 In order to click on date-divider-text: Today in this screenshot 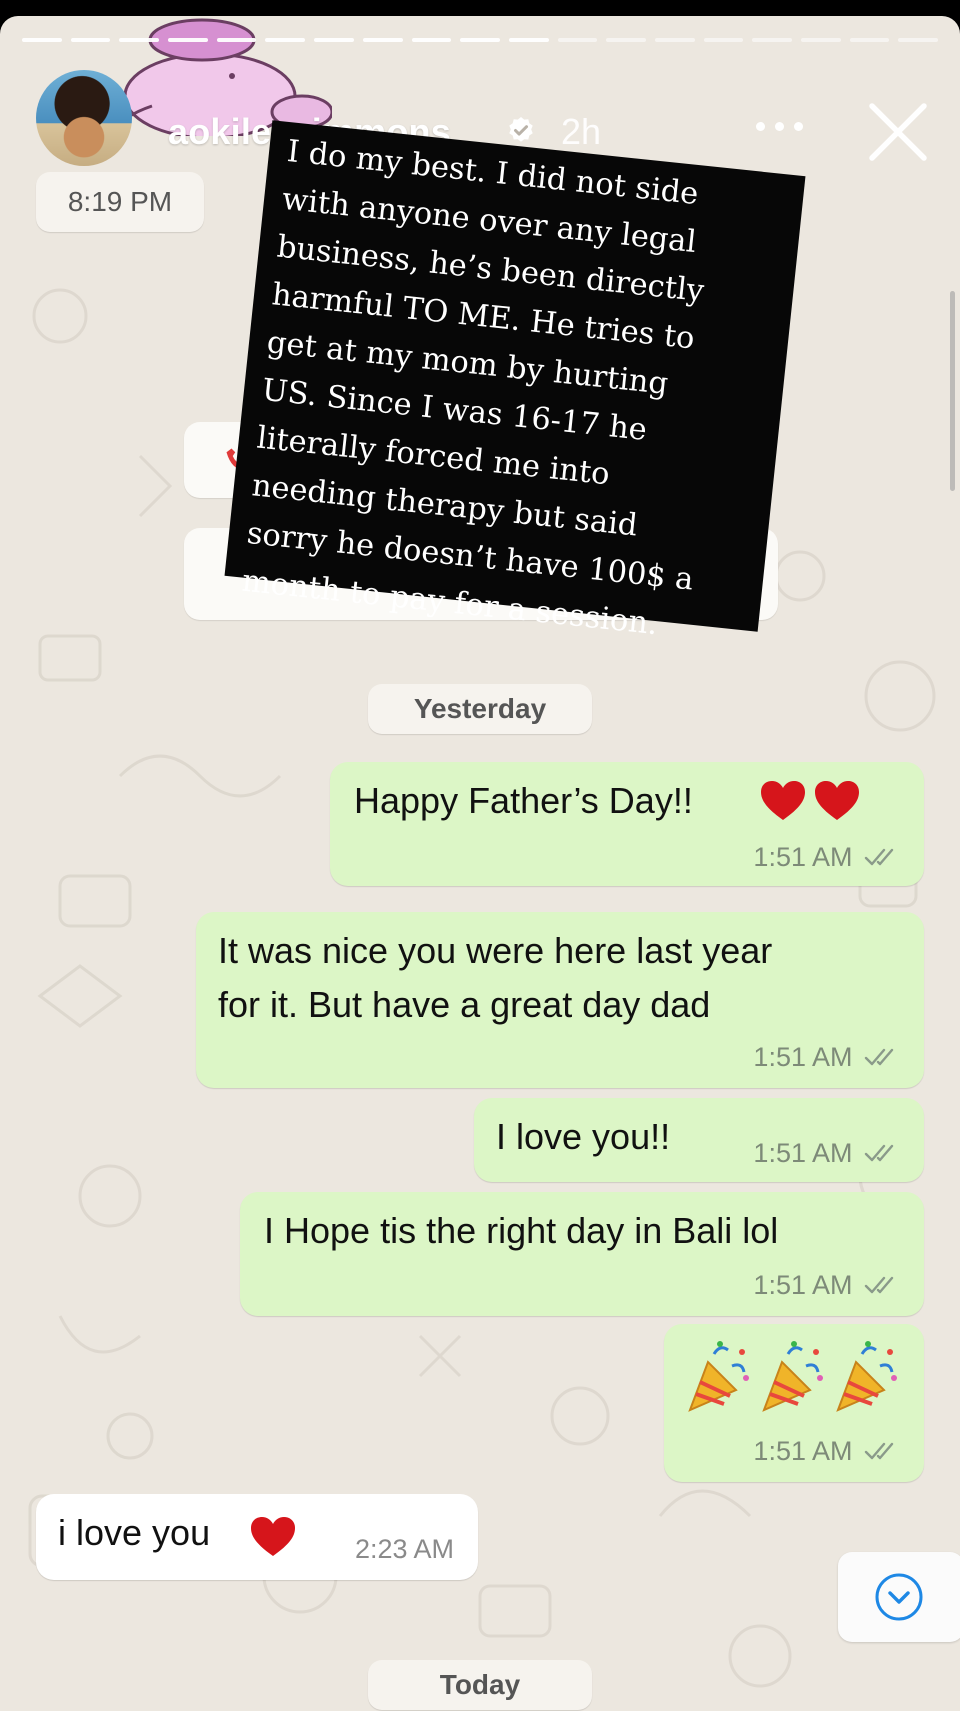, I will do `click(480, 1684)`.